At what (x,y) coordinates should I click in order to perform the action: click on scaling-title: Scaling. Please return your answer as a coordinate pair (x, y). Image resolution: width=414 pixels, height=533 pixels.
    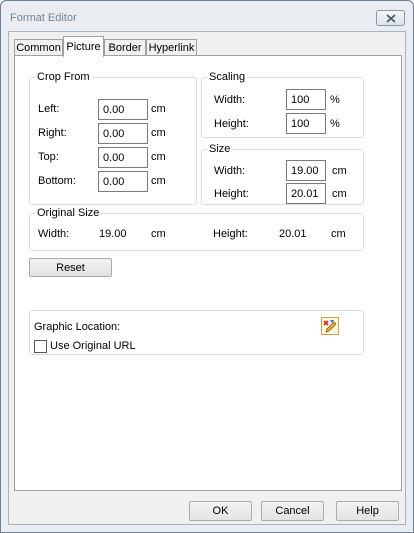
    Looking at the image, I should click on (227, 77).